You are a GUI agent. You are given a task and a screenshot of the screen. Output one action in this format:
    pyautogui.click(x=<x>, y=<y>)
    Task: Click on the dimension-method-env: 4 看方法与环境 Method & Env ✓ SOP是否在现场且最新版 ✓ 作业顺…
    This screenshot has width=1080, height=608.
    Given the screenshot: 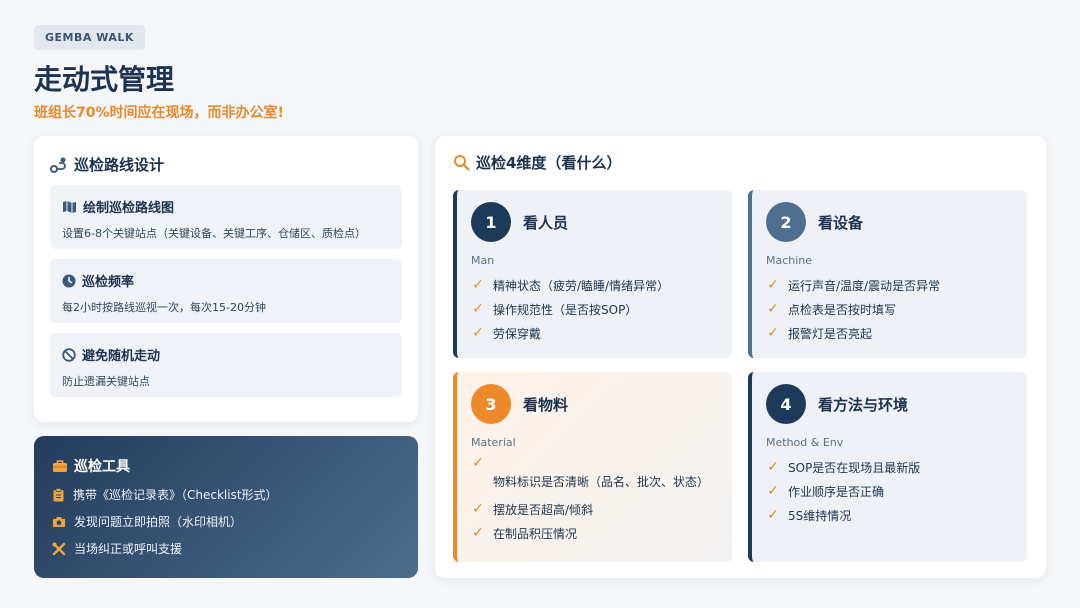 What is the action you would take?
    pyautogui.click(x=887, y=467)
    